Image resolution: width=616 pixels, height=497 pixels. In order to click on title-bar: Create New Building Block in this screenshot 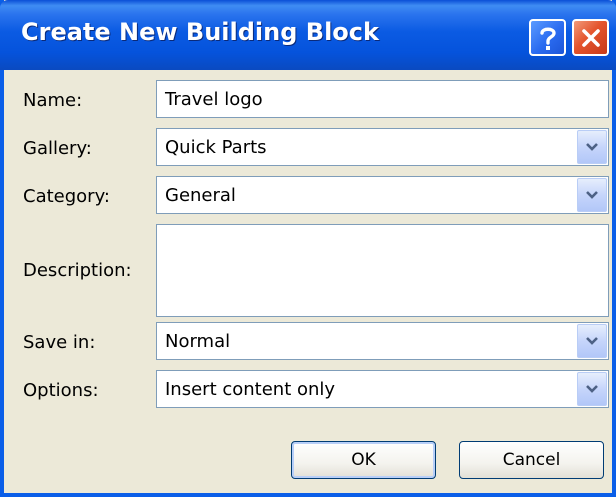, I will do `click(308, 35)`.